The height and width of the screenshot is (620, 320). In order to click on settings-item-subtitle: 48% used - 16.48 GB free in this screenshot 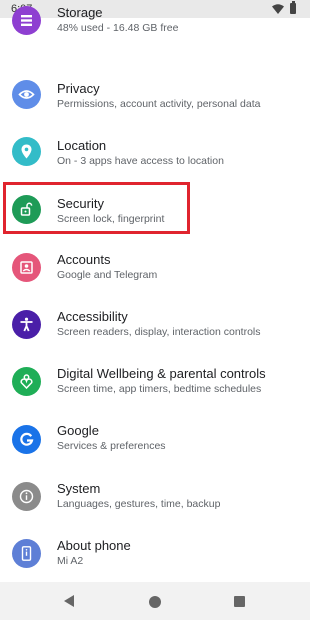, I will do `click(118, 28)`.